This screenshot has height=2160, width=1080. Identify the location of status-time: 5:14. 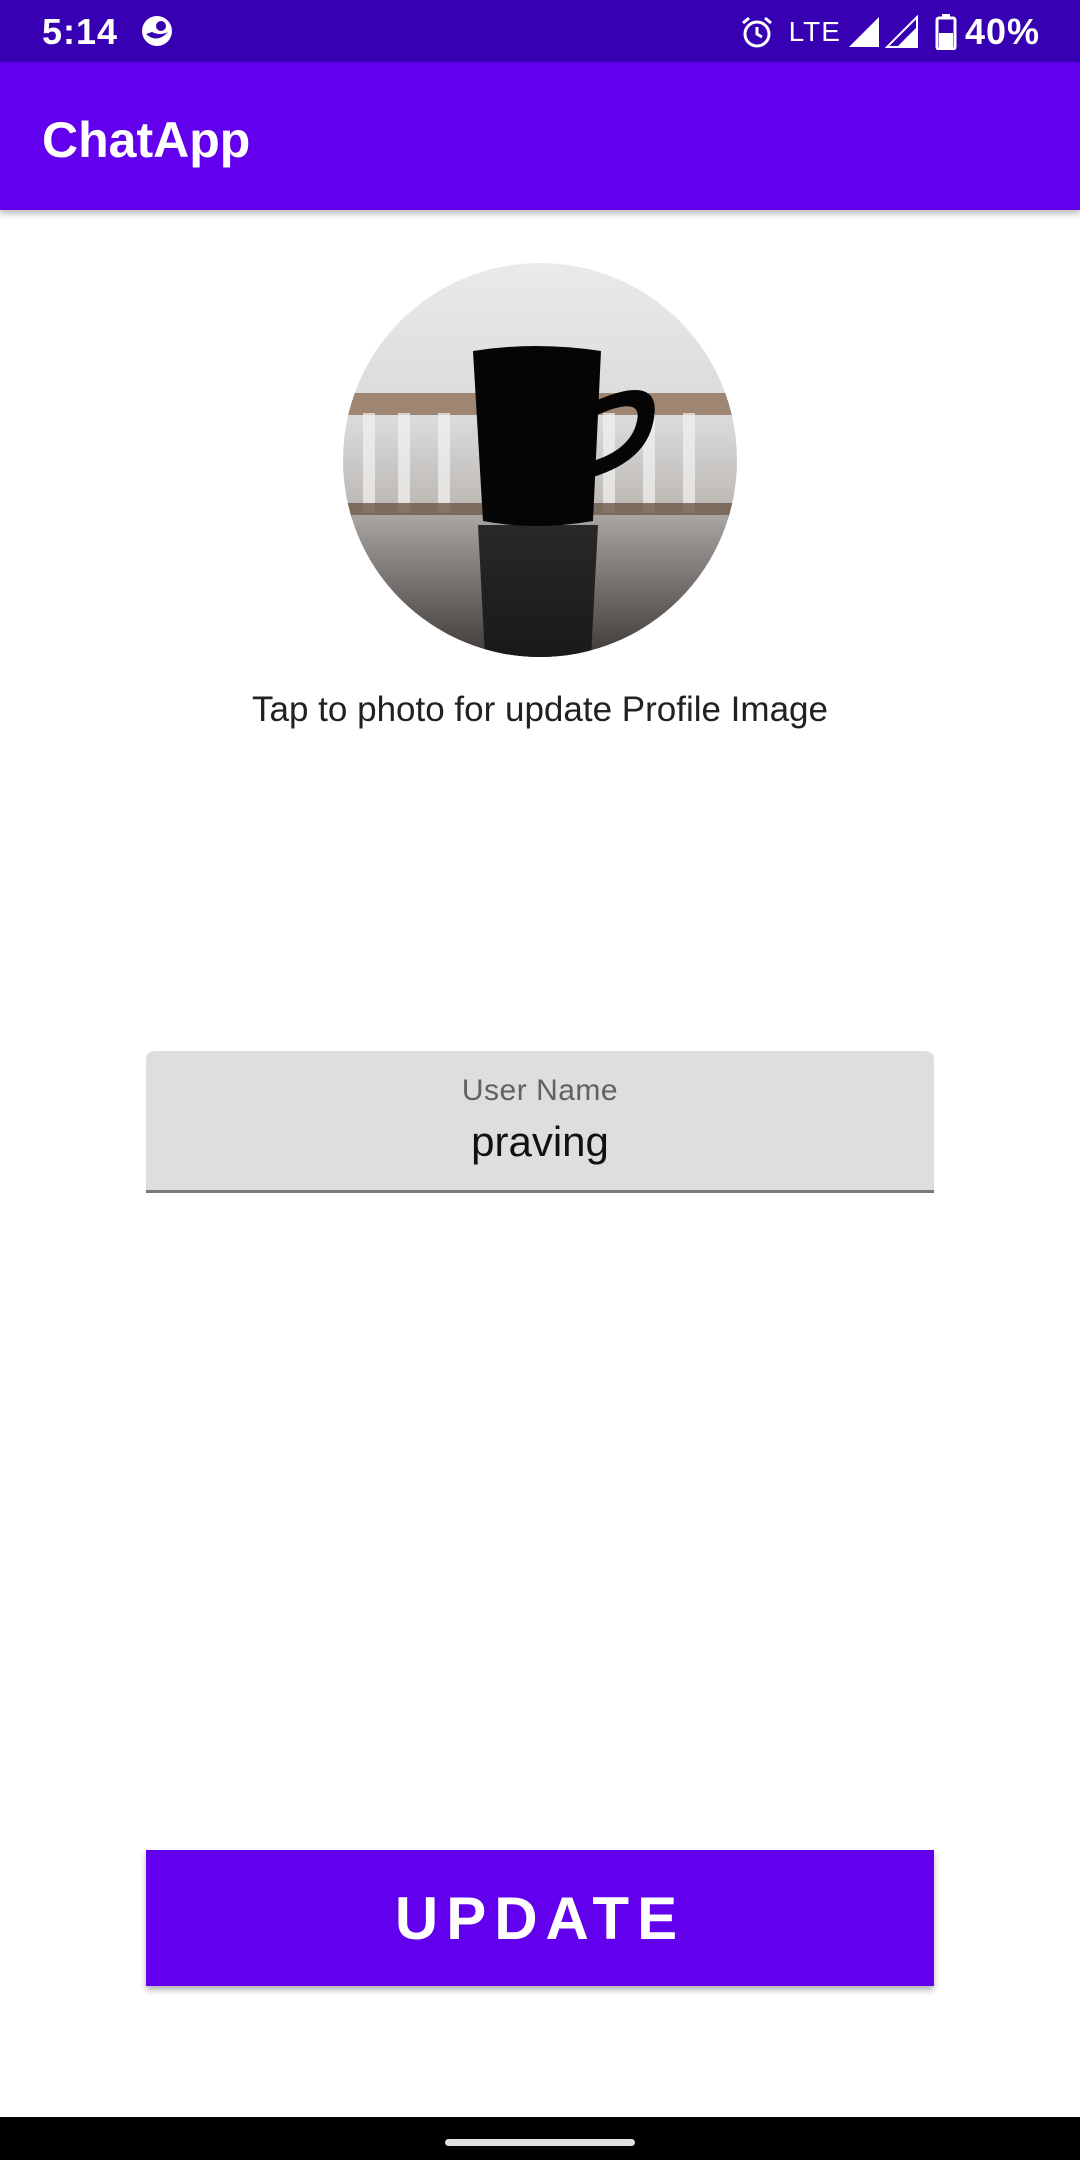
(80, 31).